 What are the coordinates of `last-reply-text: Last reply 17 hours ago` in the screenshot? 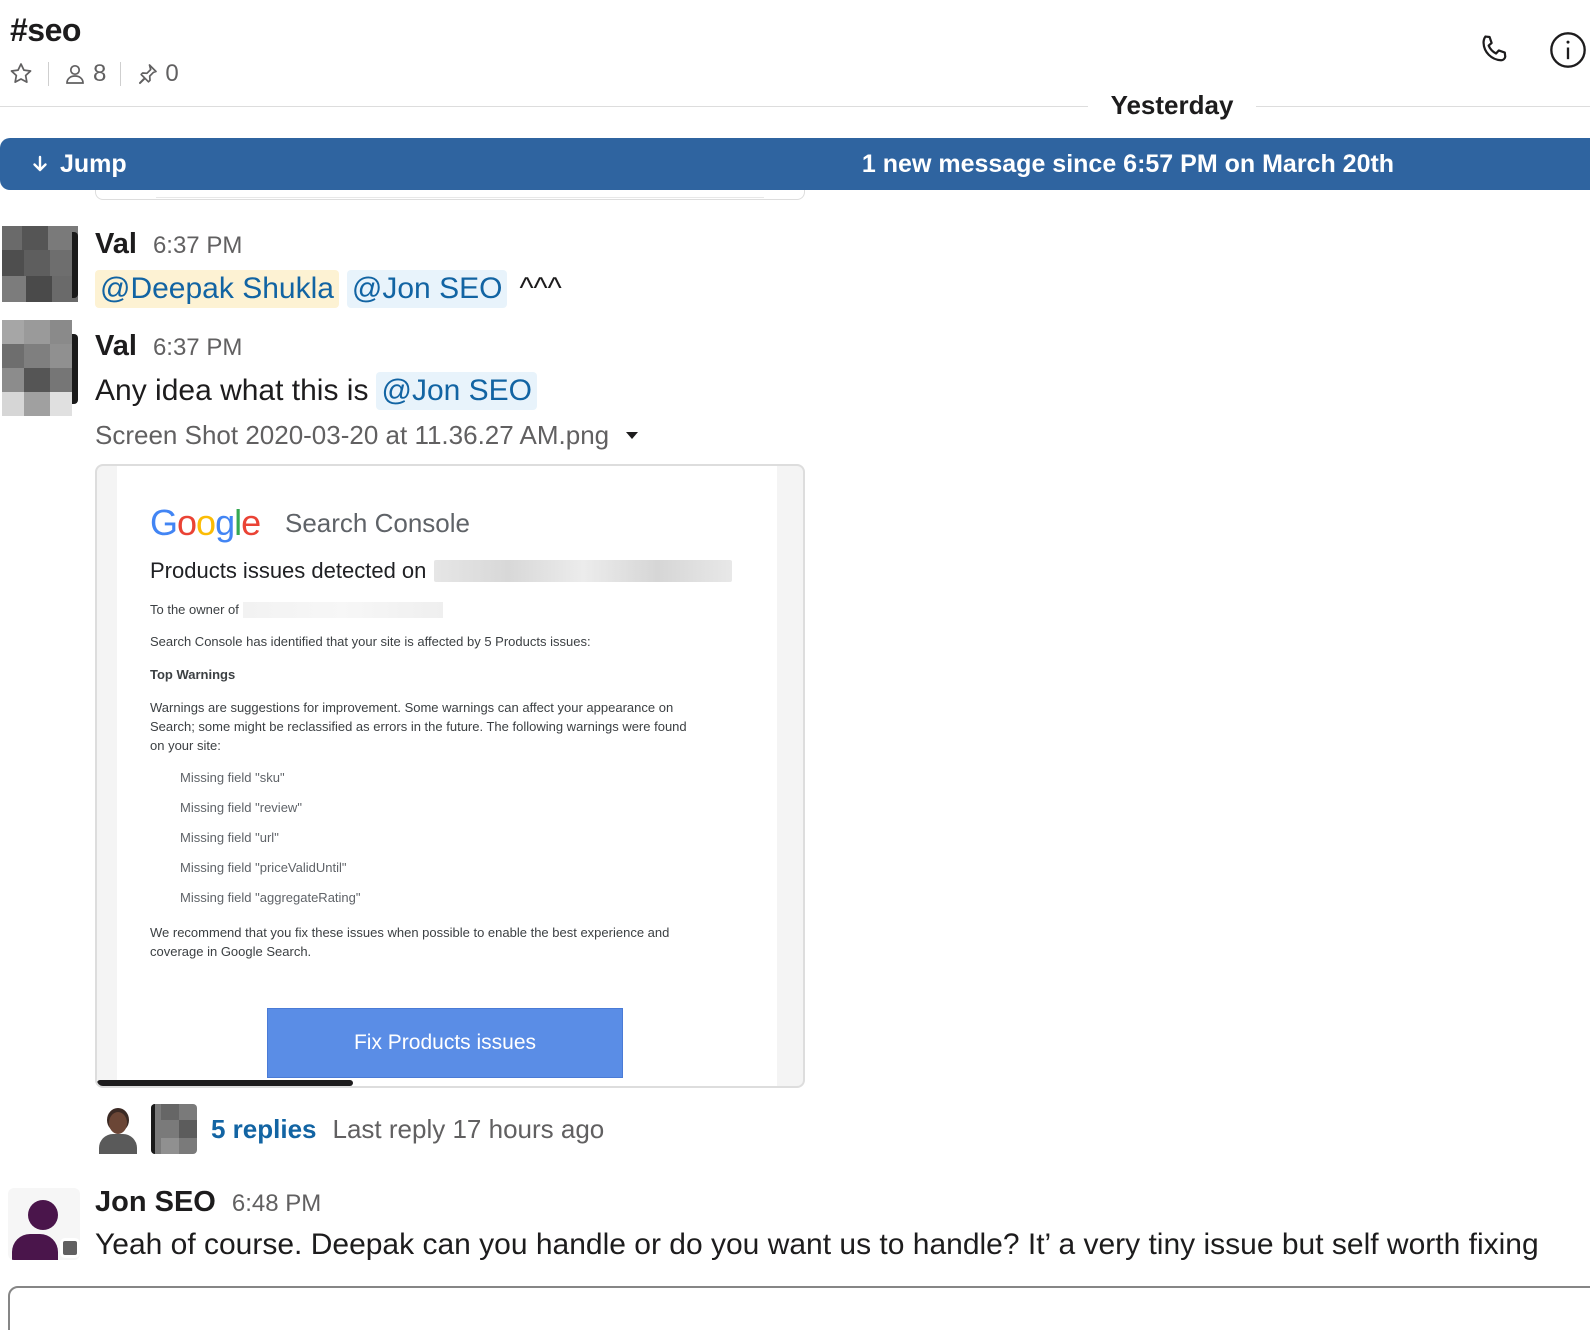 It's located at (468, 1128).